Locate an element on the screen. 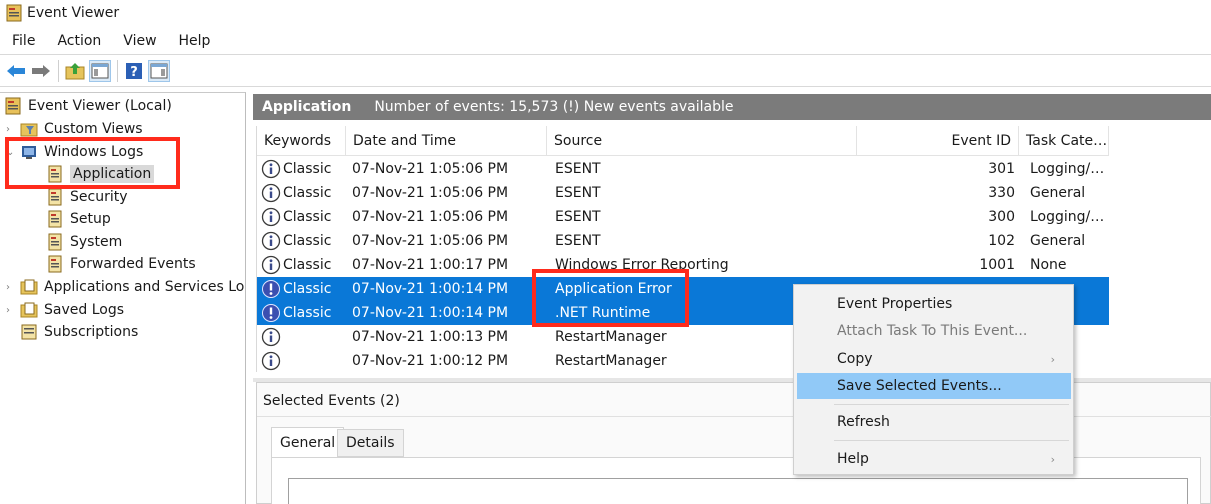 The height and width of the screenshot is (504, 1211). back-button is located at coordinates (16, 71).